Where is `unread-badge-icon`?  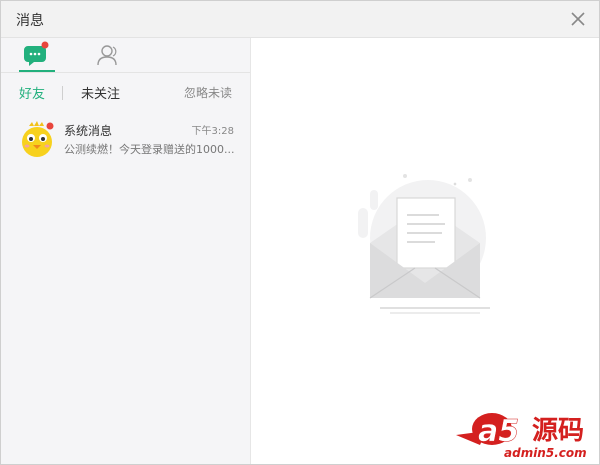 unread-badge-icon is located at coordinates (45, 45).